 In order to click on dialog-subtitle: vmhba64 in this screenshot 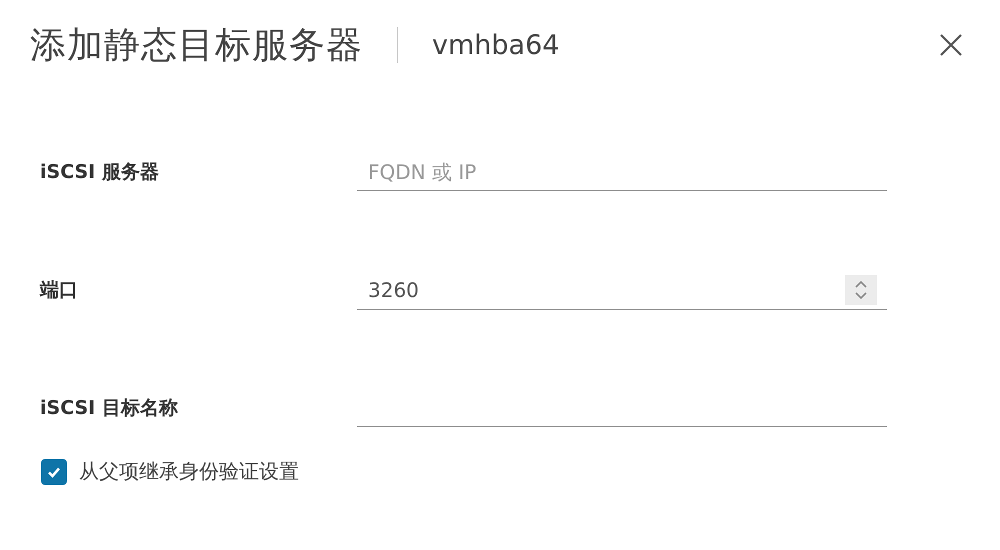, I will do `click(496, 45)`.